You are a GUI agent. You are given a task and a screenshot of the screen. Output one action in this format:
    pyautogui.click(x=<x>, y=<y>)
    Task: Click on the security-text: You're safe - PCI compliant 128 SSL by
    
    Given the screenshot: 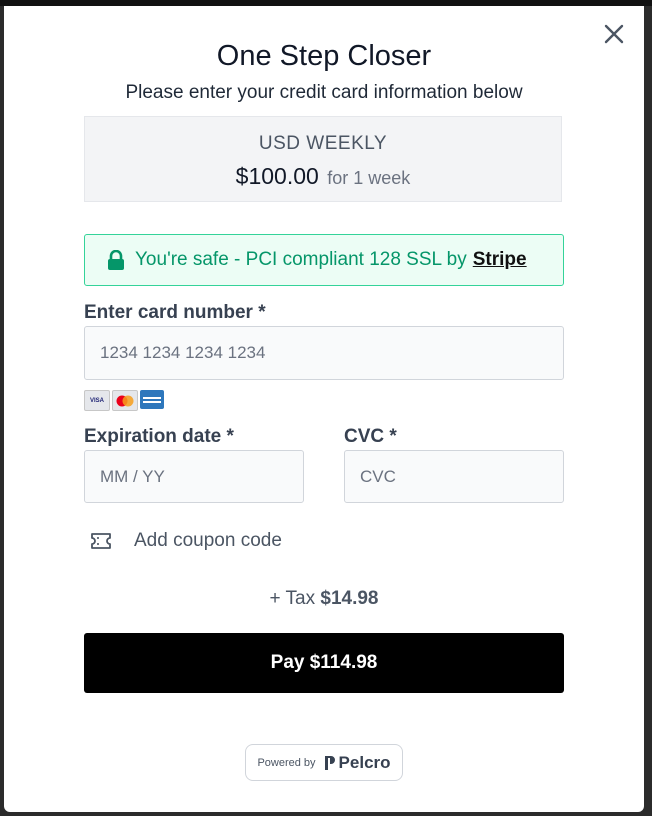 What is the action you would take?
    pyautogui.click(x=301, y=259)
    